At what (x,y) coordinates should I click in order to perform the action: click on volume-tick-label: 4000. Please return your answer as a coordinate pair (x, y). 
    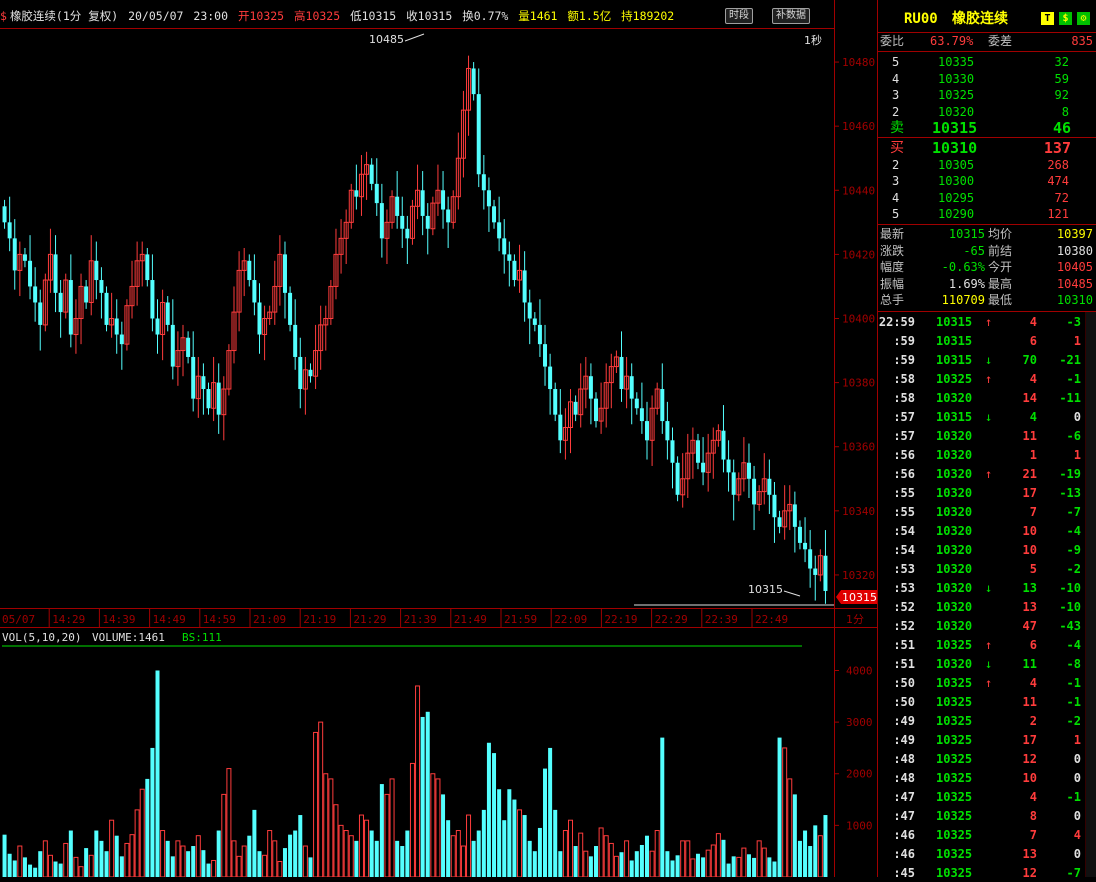
    Looking at the image, I should click on (859, 670).